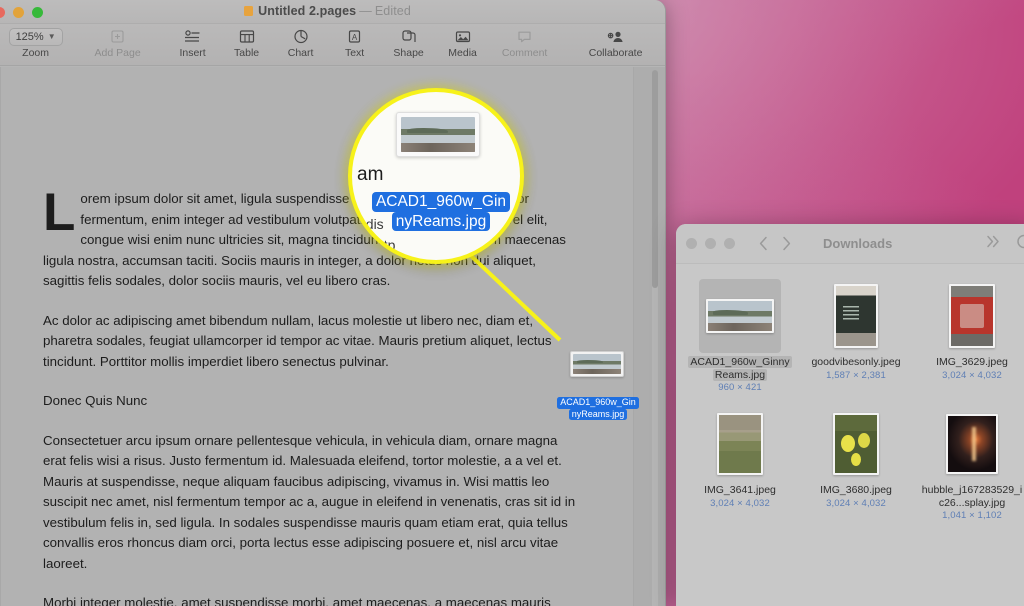  Describe the element at coordinates (655, 338) in the screenshot. I see `document-scrollbar` at that location.